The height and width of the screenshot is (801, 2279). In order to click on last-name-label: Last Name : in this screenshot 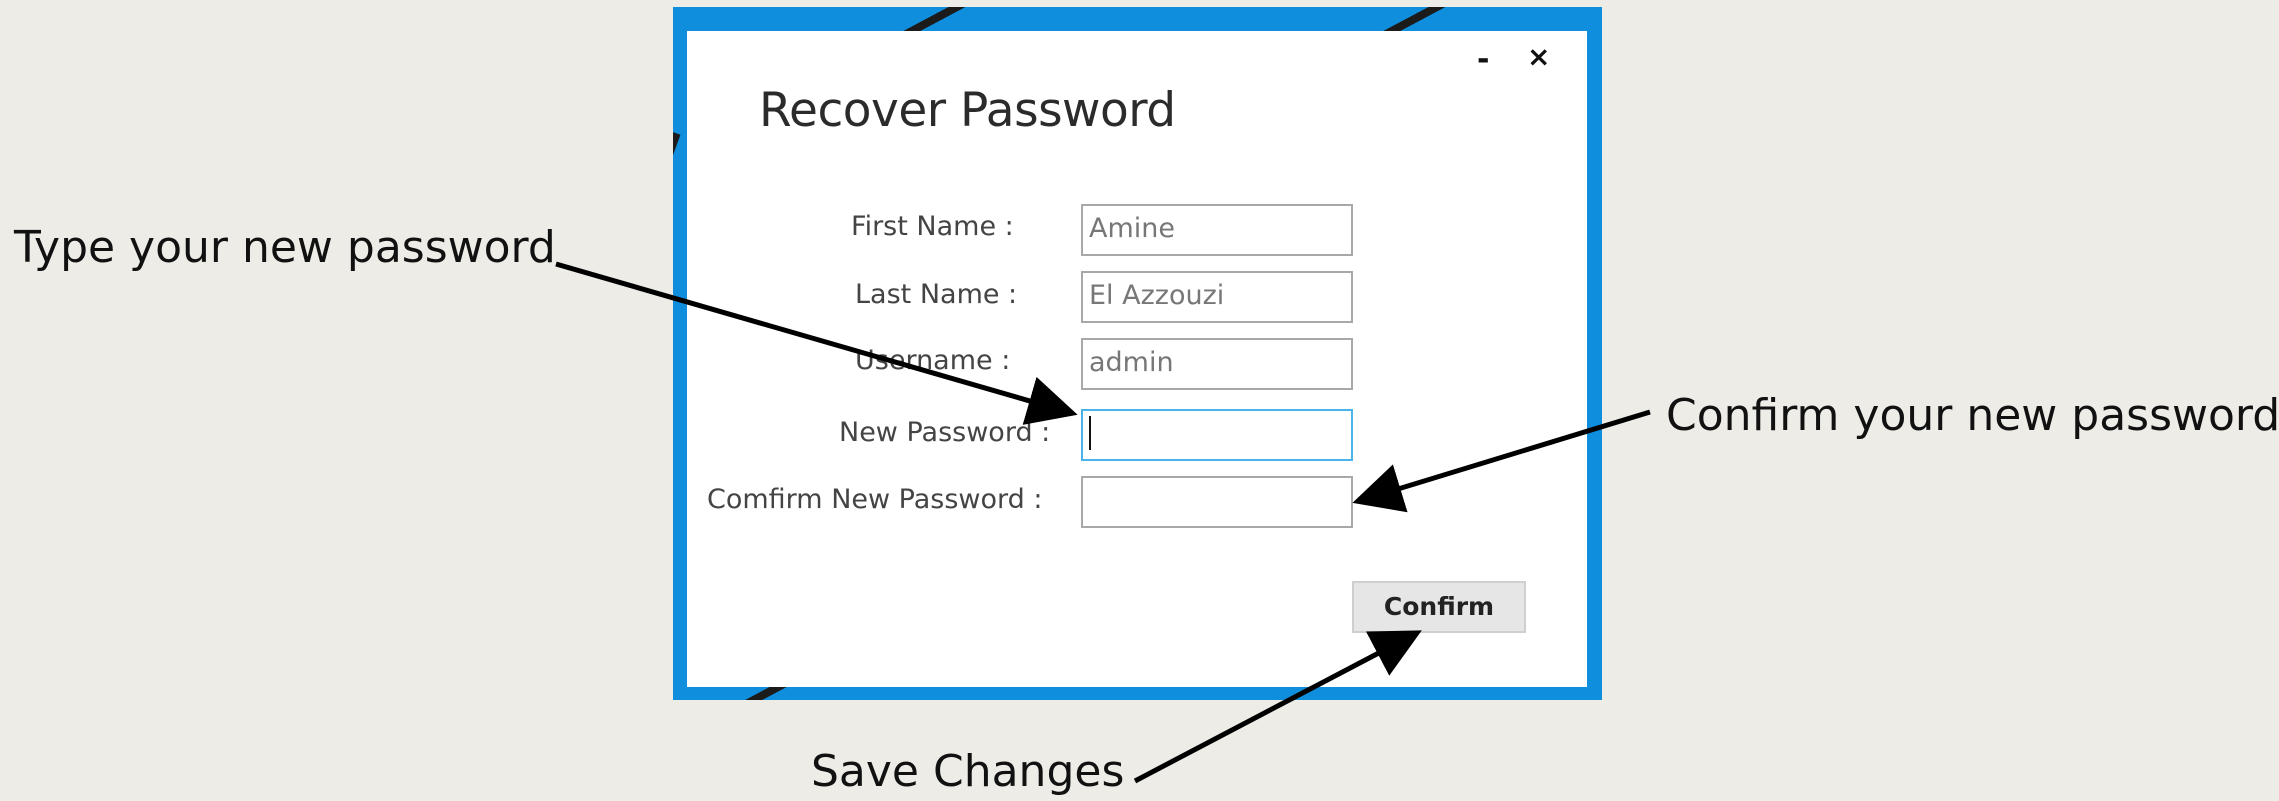, I will do `click(936, 294)`.